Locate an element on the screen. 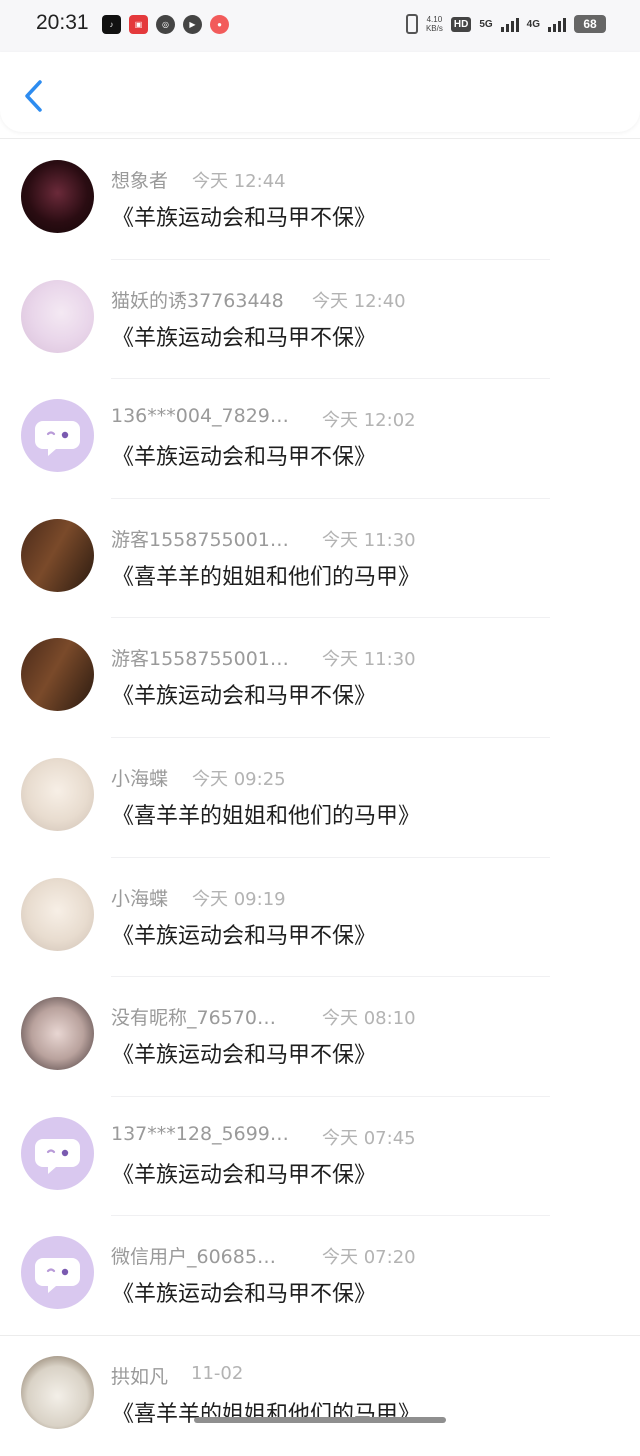  message-row: 猫妖的诱37763448 今天 12:40 《羊族运动会和马甲不保》 is located at coordinates (320, 320).